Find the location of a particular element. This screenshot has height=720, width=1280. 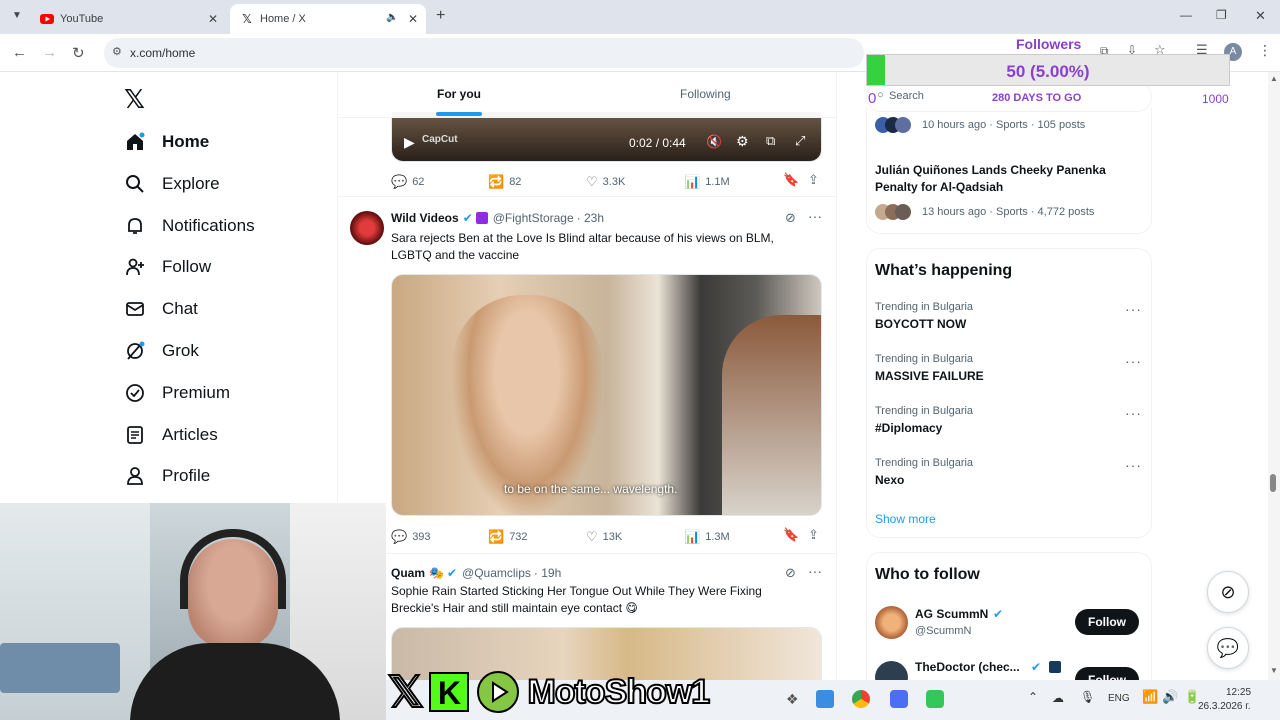

repost-button: 🔁 82 is located at coordinates (504, 182).